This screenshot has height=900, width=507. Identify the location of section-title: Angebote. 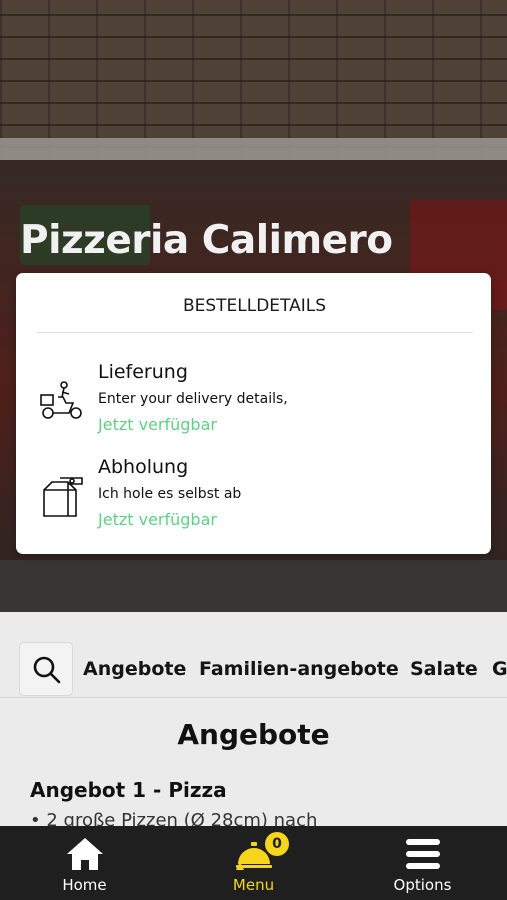
(253, 734).